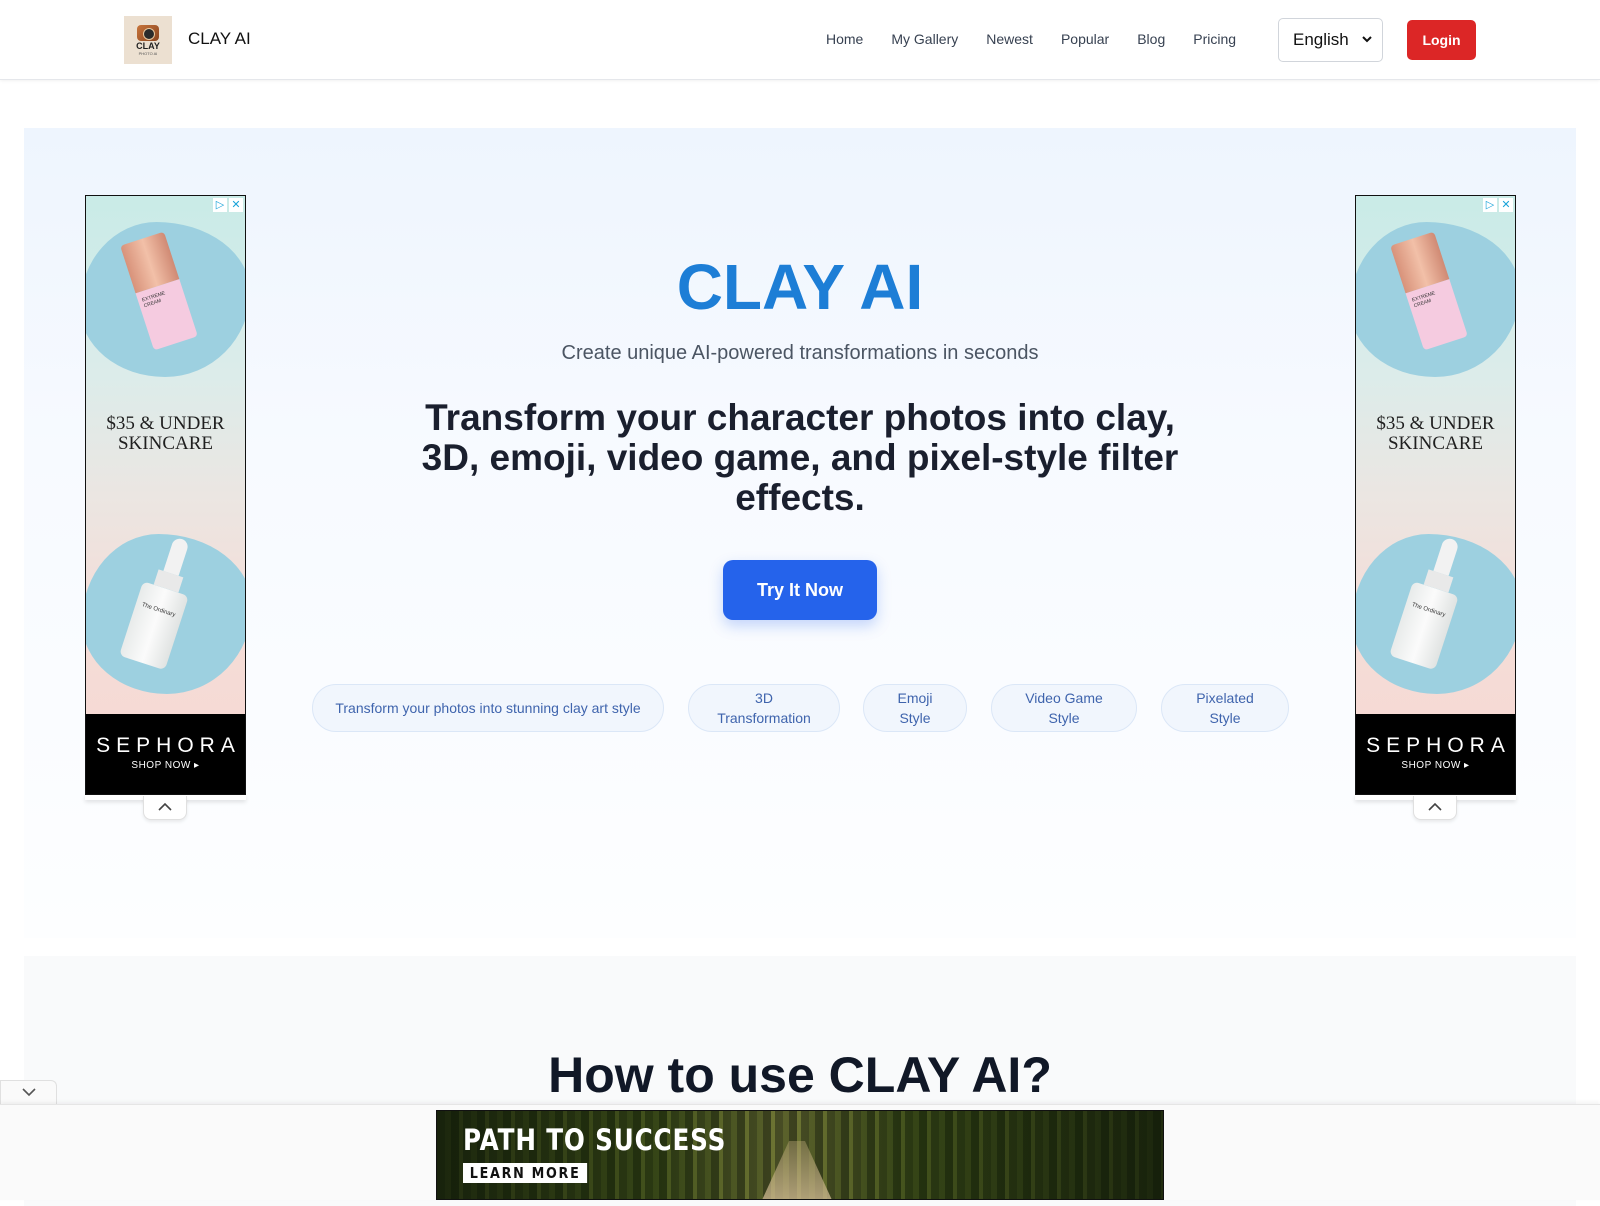  Describe the element at coordinates (1321, 39) in the screenshot. I see `language-selected: English` at that location.